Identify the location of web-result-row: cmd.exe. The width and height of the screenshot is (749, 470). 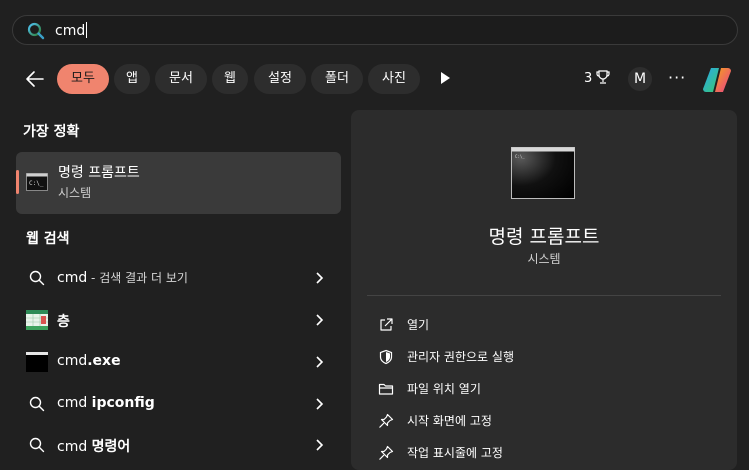
(178, 362).